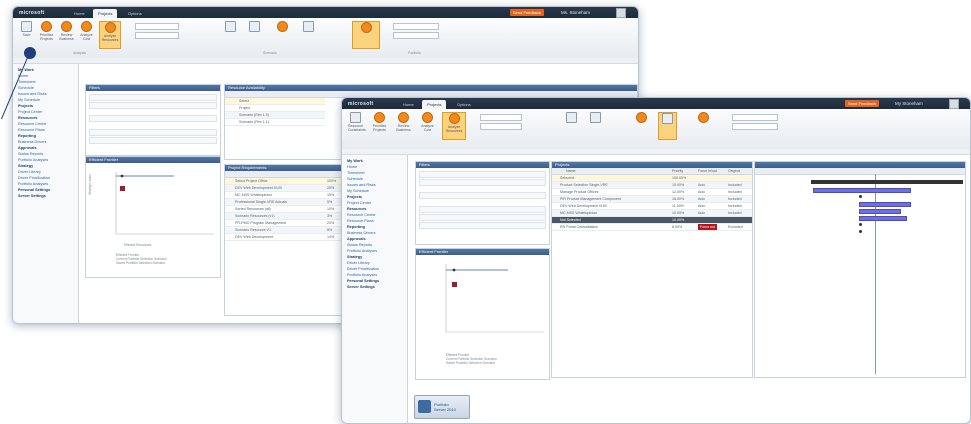 The height and width of the screenshot is (424, 971). What do you see at coordinates (909, 103) in the screenshot?
I see `user-menu: My Stoneham` at bounding box center [909, 103].